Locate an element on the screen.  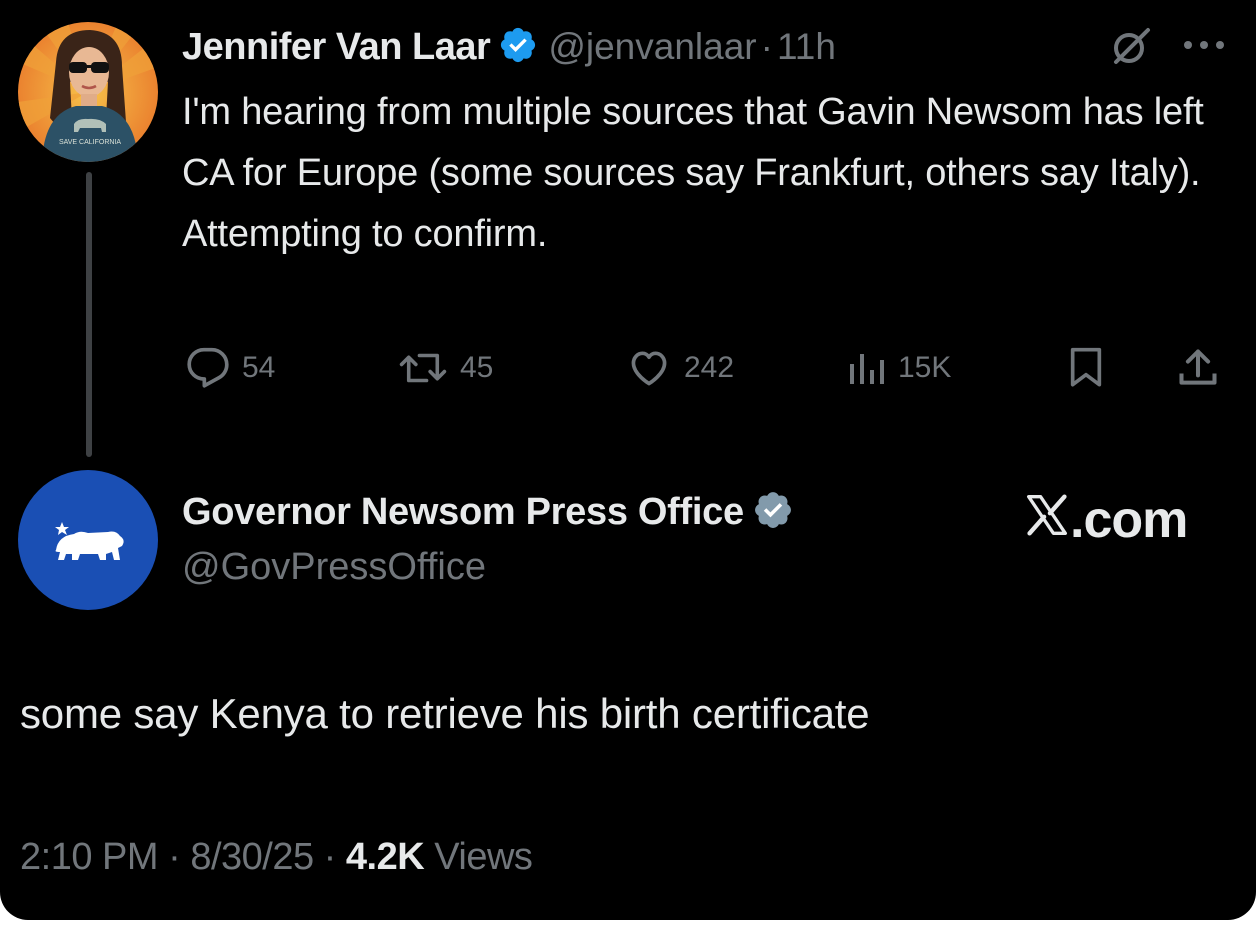
avatar-image: SAVE CALIFORNIA is located at coordinates (88, 92).